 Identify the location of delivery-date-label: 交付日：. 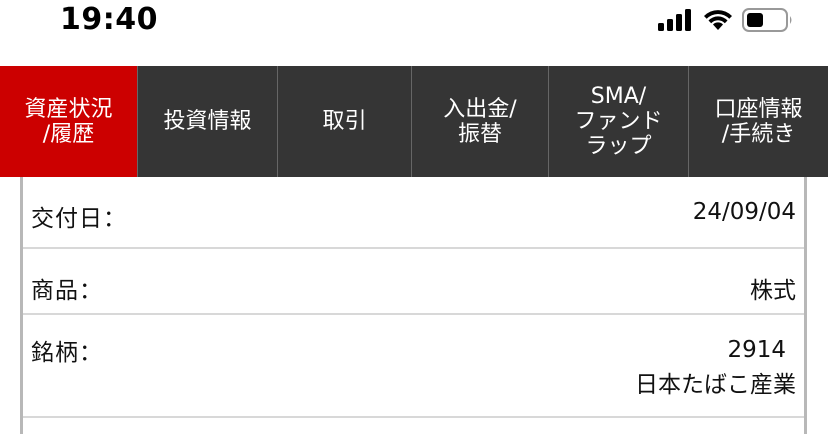
(79, 219).